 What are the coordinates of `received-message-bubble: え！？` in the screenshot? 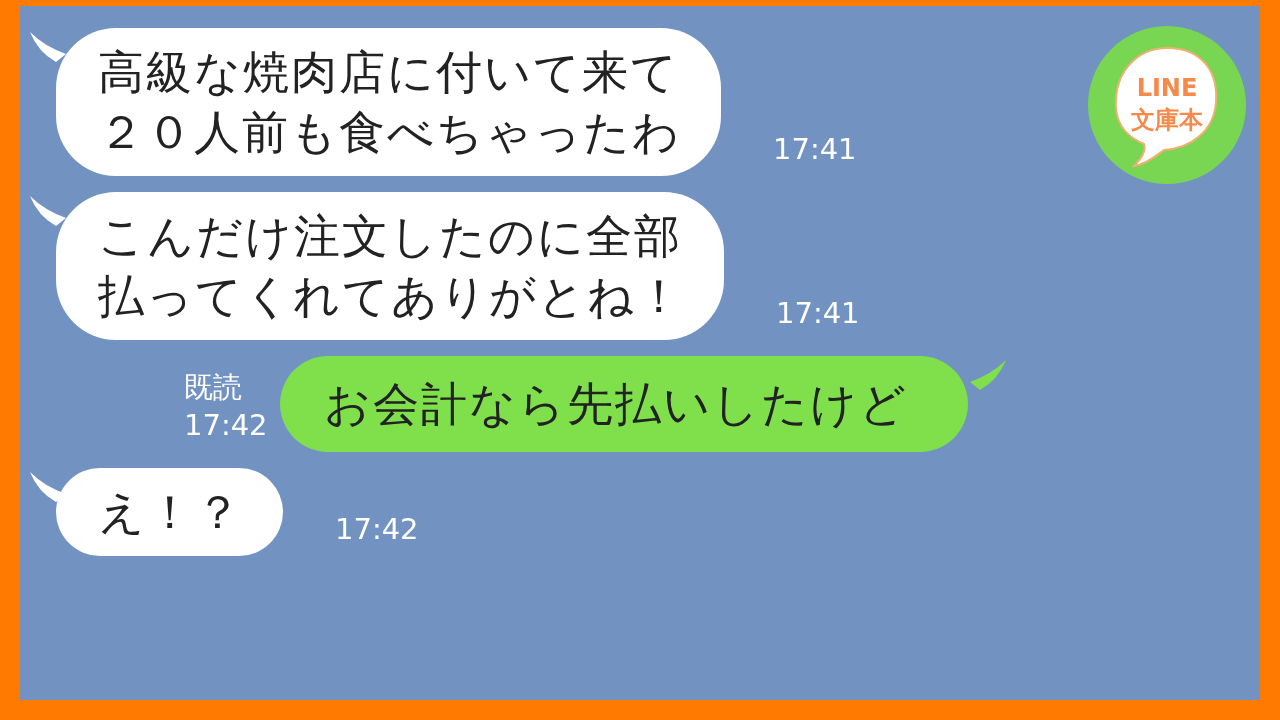 It's located at (169, 512).